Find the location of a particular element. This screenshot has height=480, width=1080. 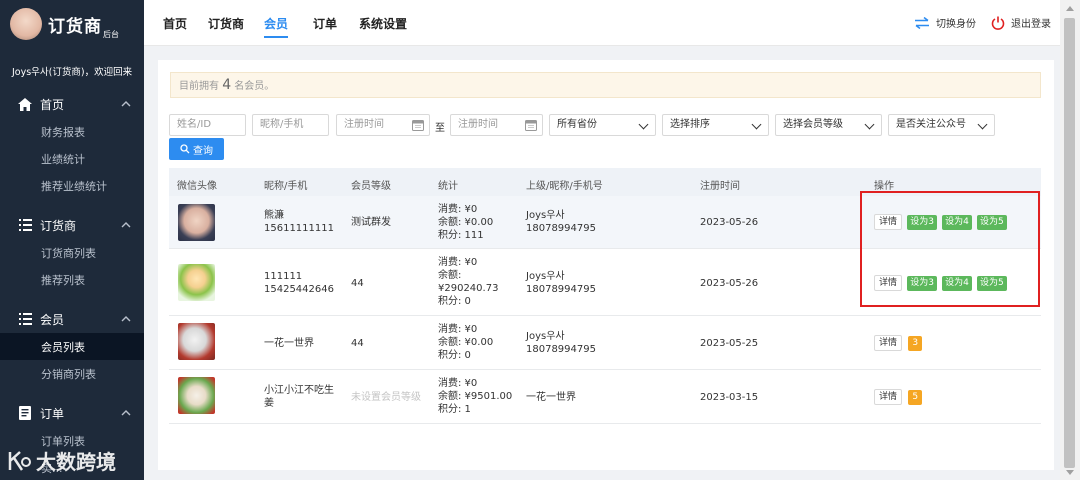

reg-end-date-input: 注册时间 is located at coordinates (496, 125).